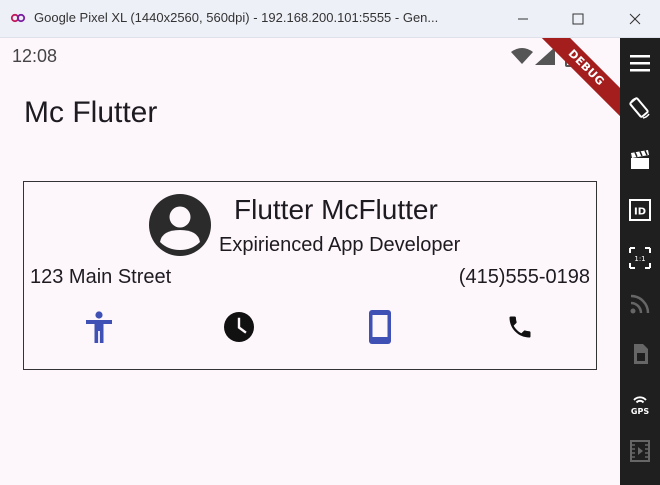 The image size is (660, 485). I want to click on wifi-icon, so click(522, 56).